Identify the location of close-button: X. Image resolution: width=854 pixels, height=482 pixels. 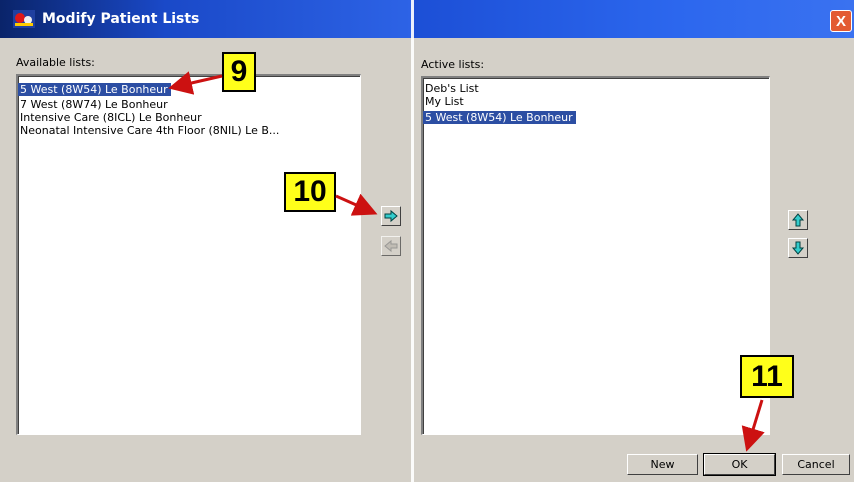
(841, 21).